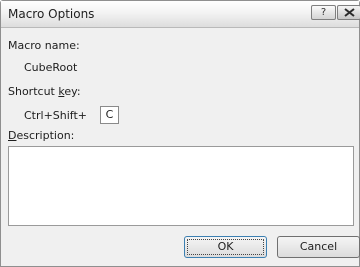 Image resolution: width=360 pixels, height=267 pixels. Describe the element at coordinates (51, 14) in the screenshot. I see `dialog-title: Macro Options` at that location.